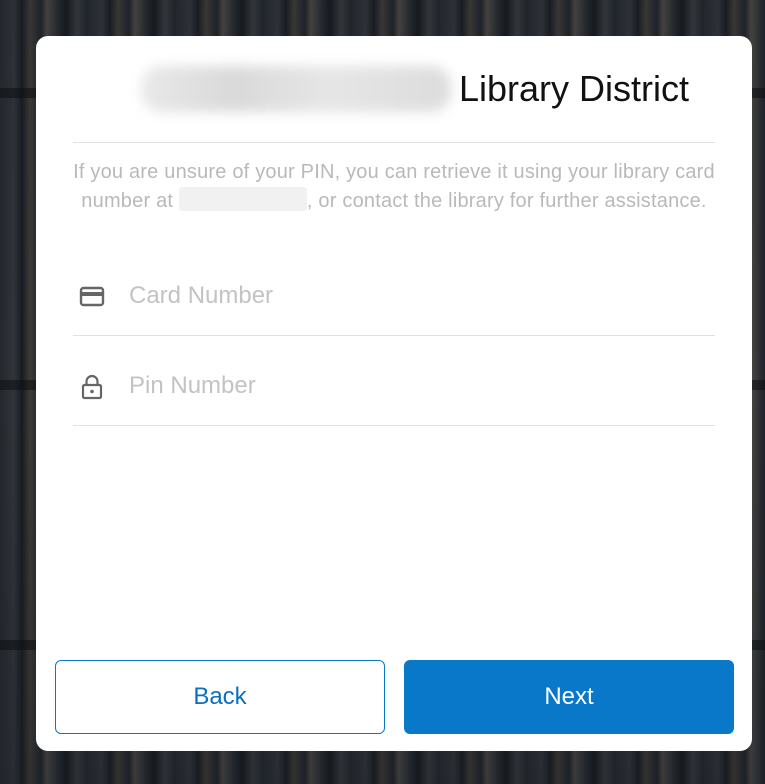  I want to click on credit-card-icon, so click(92, 296).